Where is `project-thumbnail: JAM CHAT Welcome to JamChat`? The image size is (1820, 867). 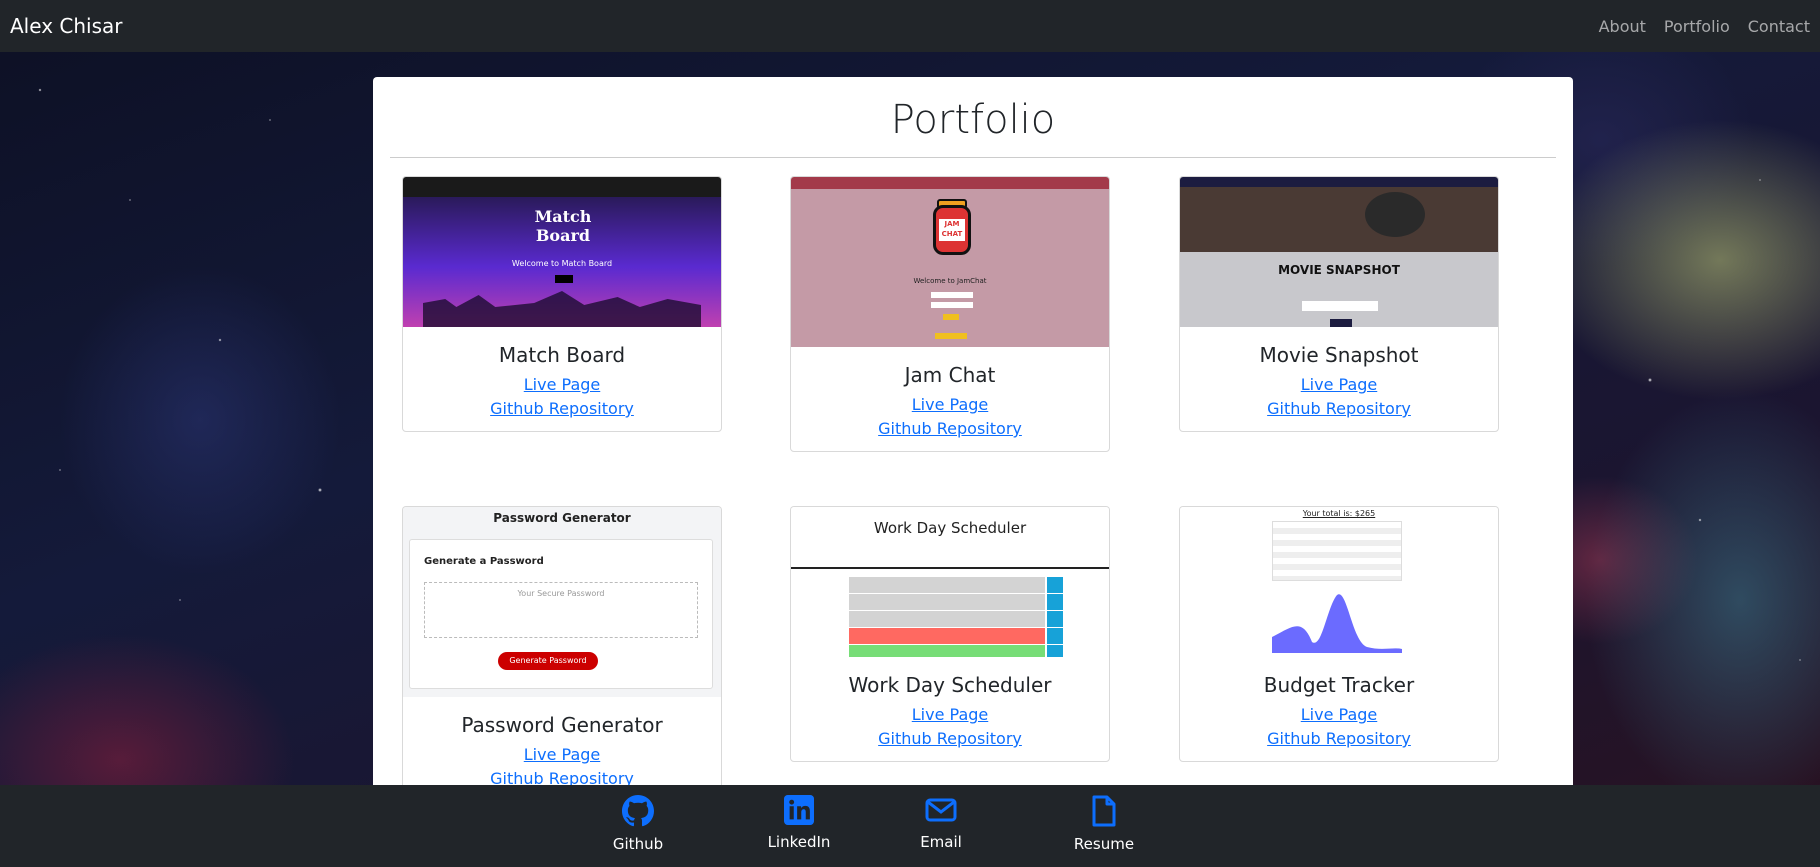
project-thumbnail: JAM CHAT Welcome to JamChat is located at coordinates (950, 262).